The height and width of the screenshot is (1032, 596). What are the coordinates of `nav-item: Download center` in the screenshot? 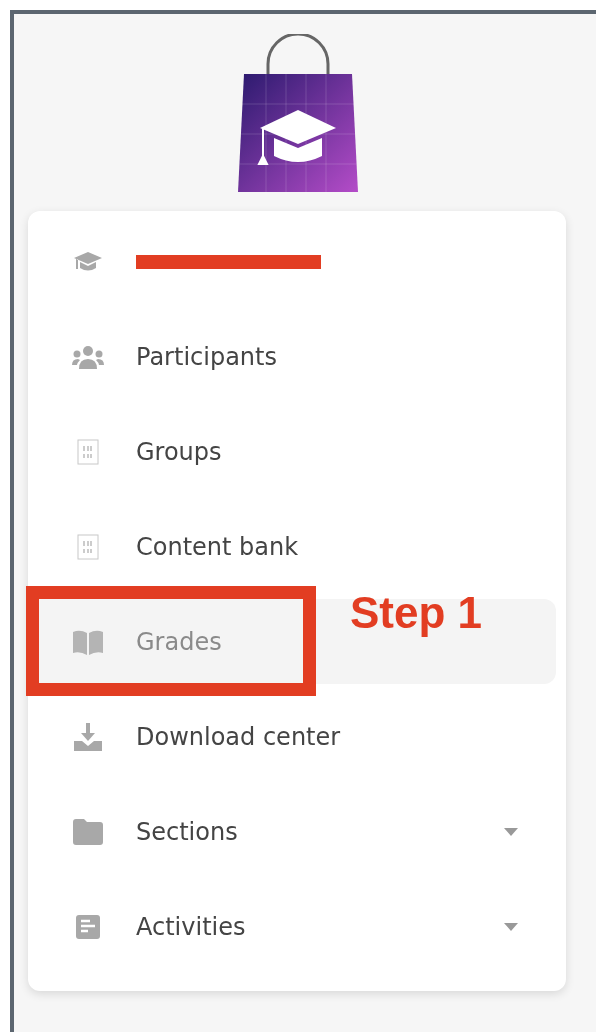 It's located at (293, 736).